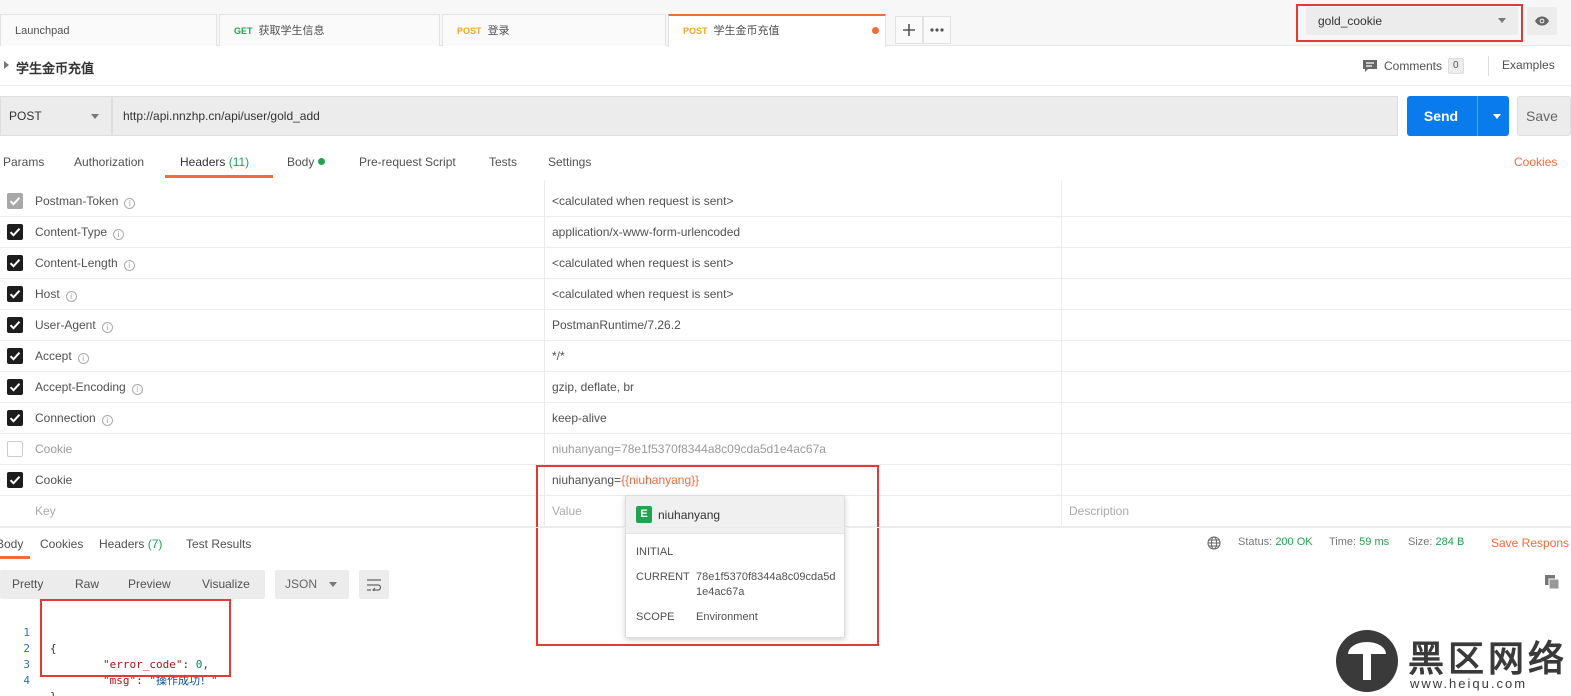  What do you see at coordinates (1535, 162) in the screenshot?
I see `cookies-link: Cookies` at bounding box center [1535, 162].